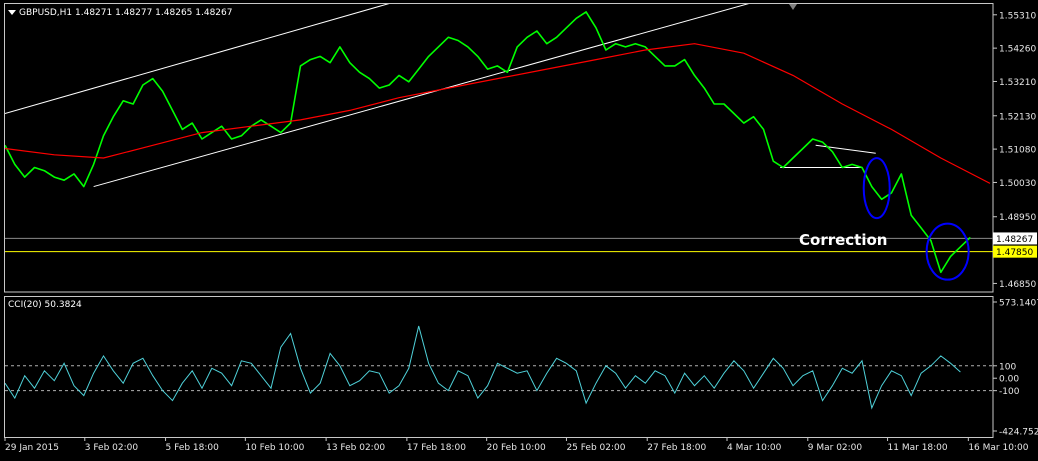 The width and height of the screenshot is (1038, 461). Describe the element at coordinates (274, 448) in the screenshot. I see `x-tick-label: 10 Feb 10:00` at that location.